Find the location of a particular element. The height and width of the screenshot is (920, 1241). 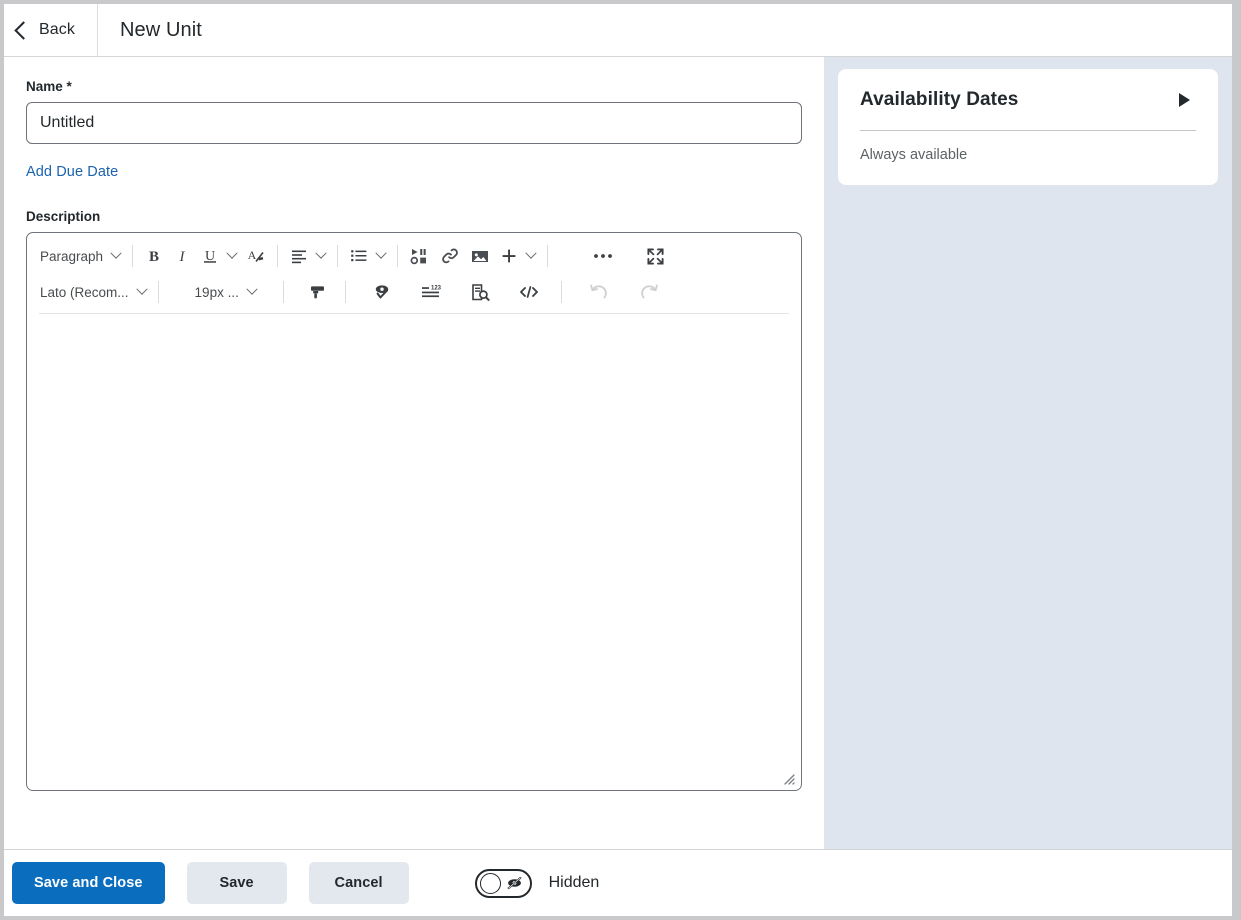

clear-formatting-icon: A is located at coordinates (255, 256).